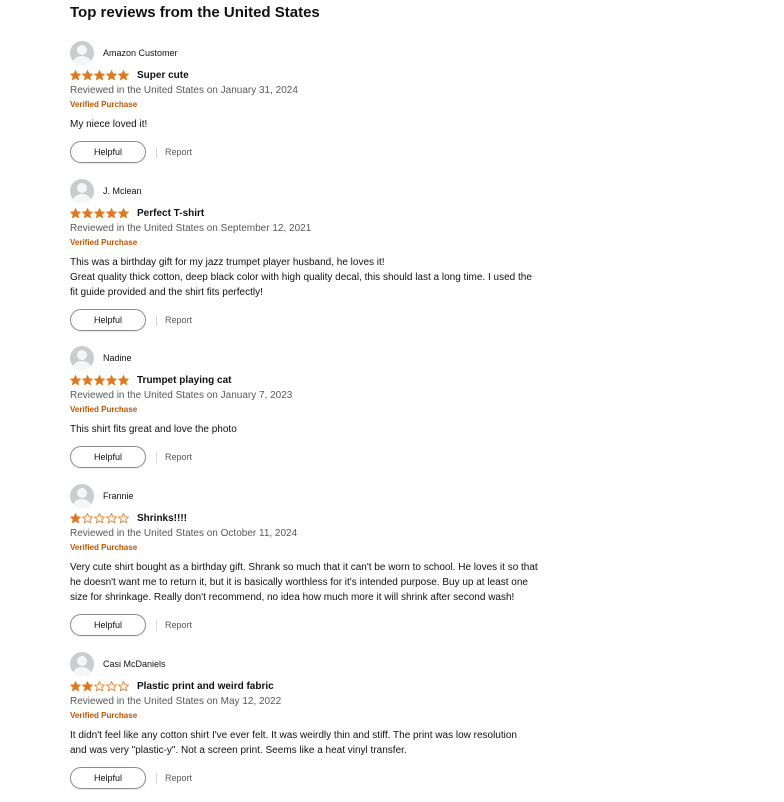 This screenshot has width=784, height=802. What do you see at coordinates (330, 190) in the screenshot?
I see `reviewer-profile: J. Mclean` at bounding box center [330, 190].